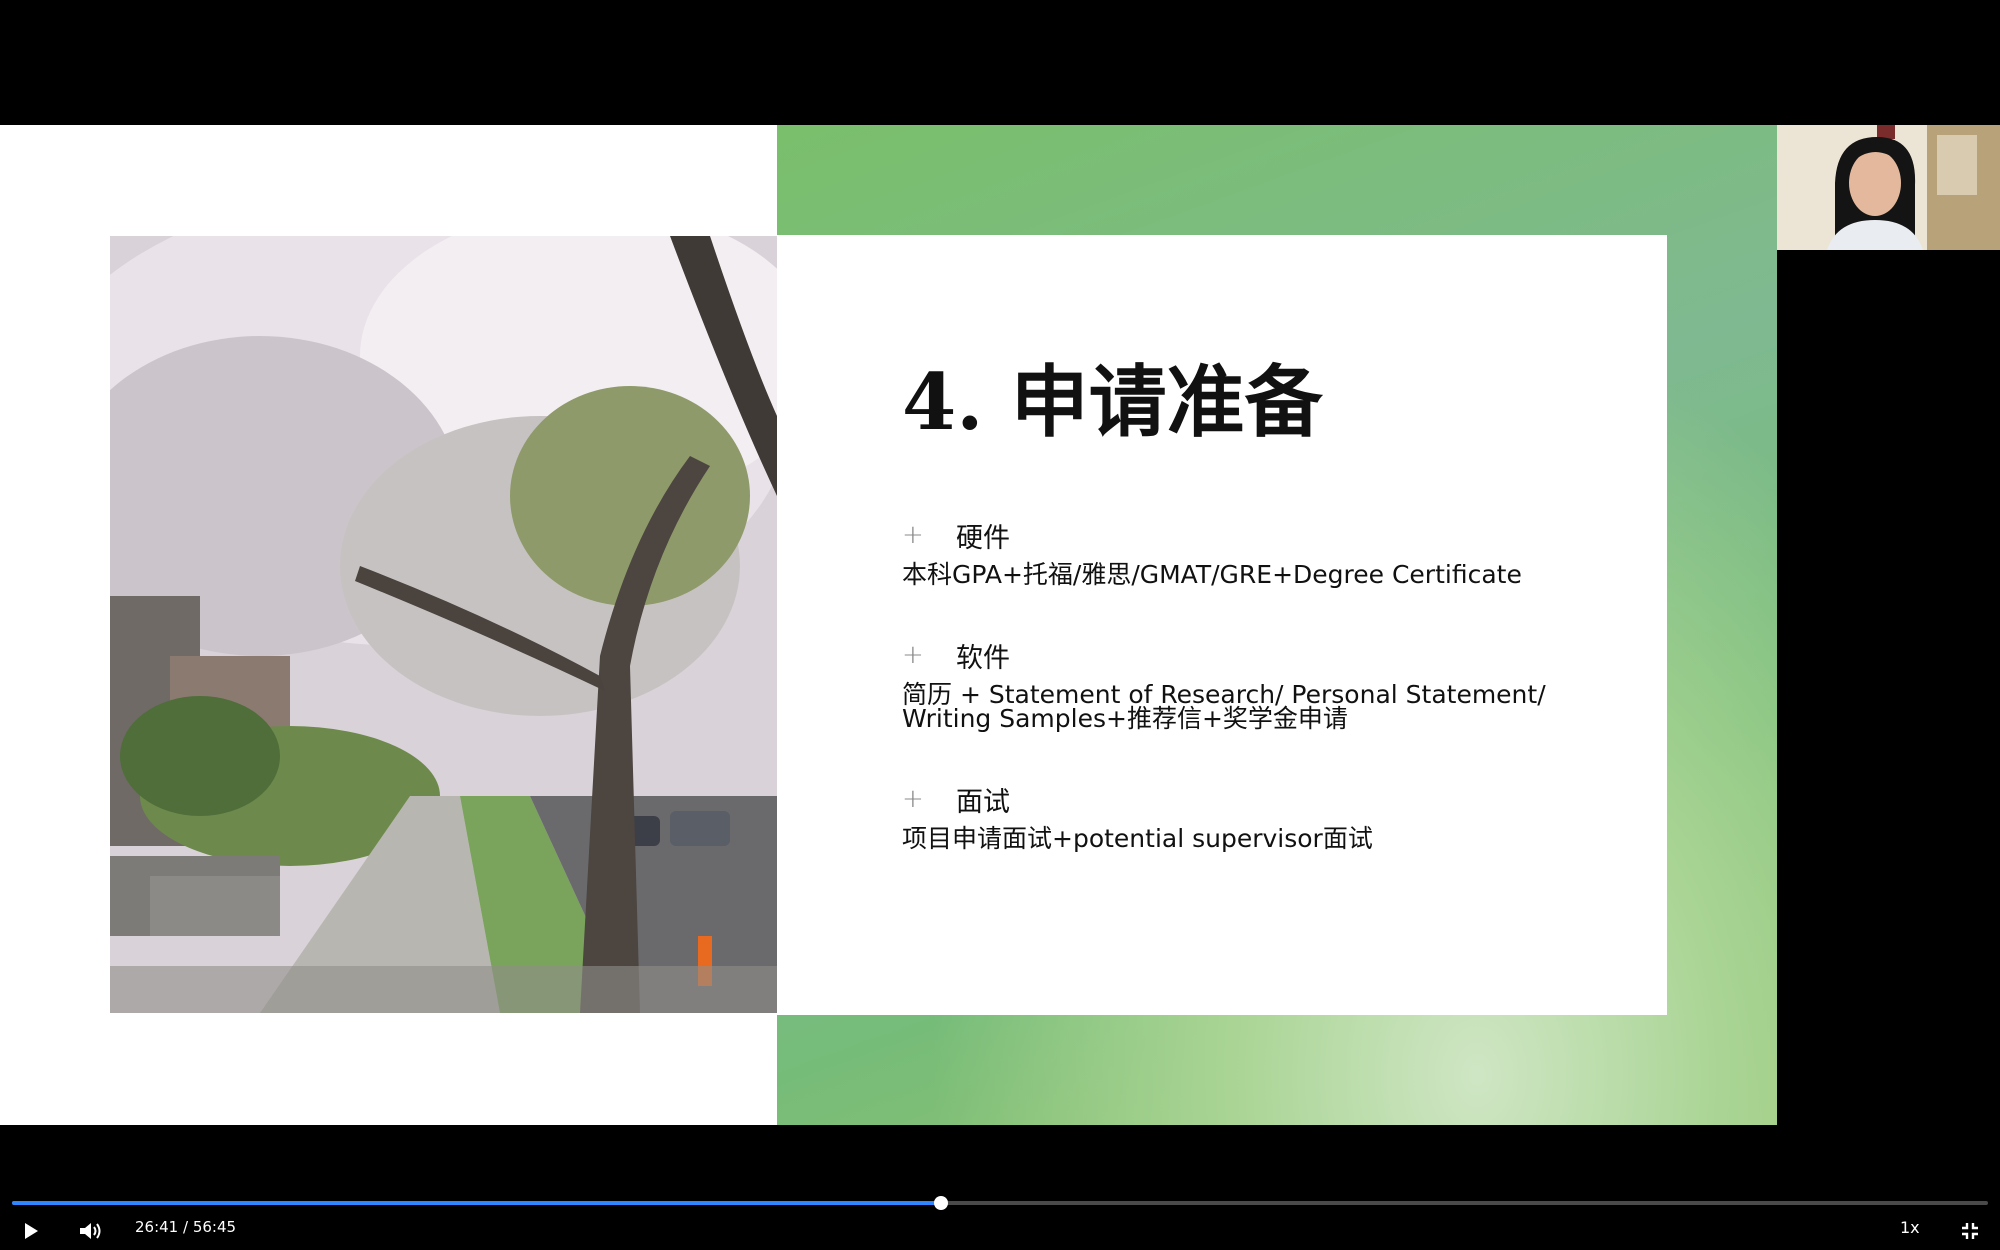 The width and height of the screenshot is (2000, 1250). What do you see at coordinates (983, 802) in the screenshot?
I see `section-title: 面试` at bounding box center [983, 802].